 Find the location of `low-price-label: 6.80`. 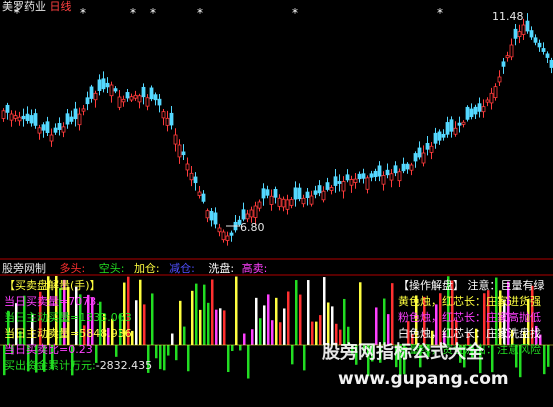

low-price-label: 6.80 is located at coordinates (252, 227).